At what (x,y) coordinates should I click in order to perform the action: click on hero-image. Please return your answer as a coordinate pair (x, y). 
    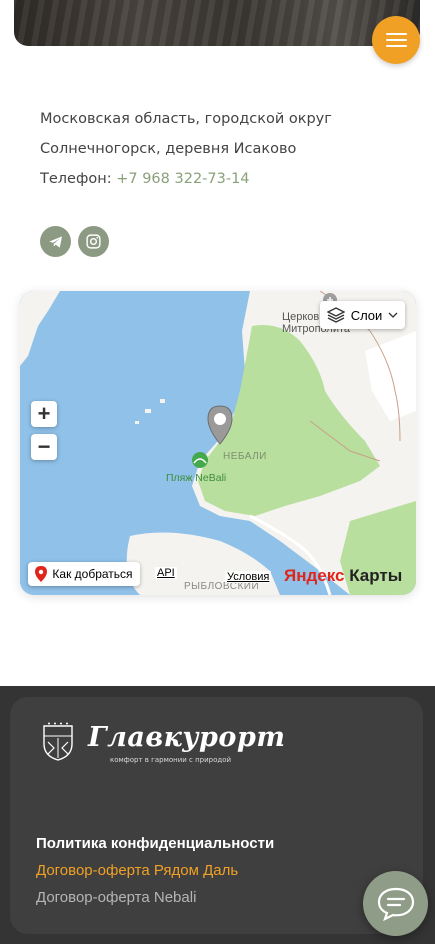
    Looking at the image, I should click on (217, 23).